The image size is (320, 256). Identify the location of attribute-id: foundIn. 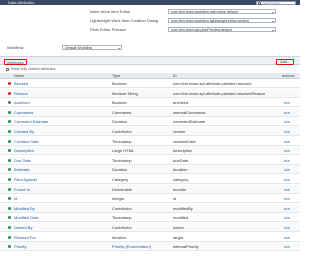
(180, 189).